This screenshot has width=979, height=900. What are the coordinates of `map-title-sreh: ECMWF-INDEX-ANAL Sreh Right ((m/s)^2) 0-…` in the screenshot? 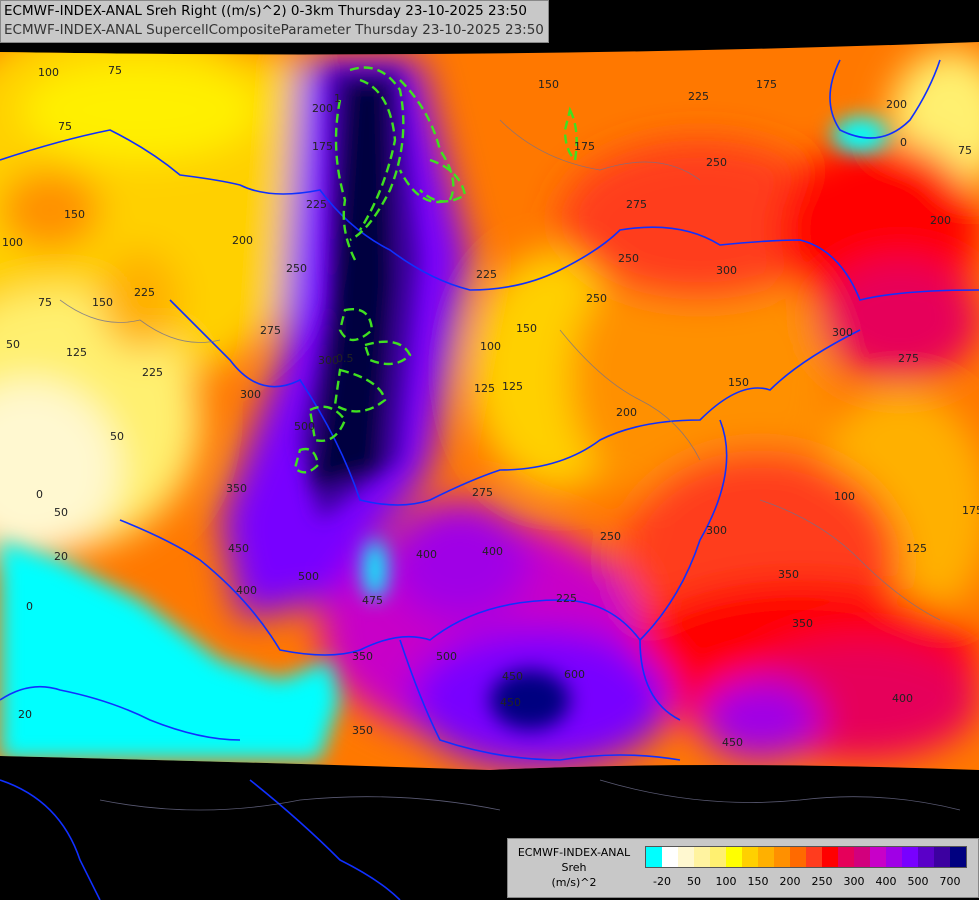 It's located at (265, 11).